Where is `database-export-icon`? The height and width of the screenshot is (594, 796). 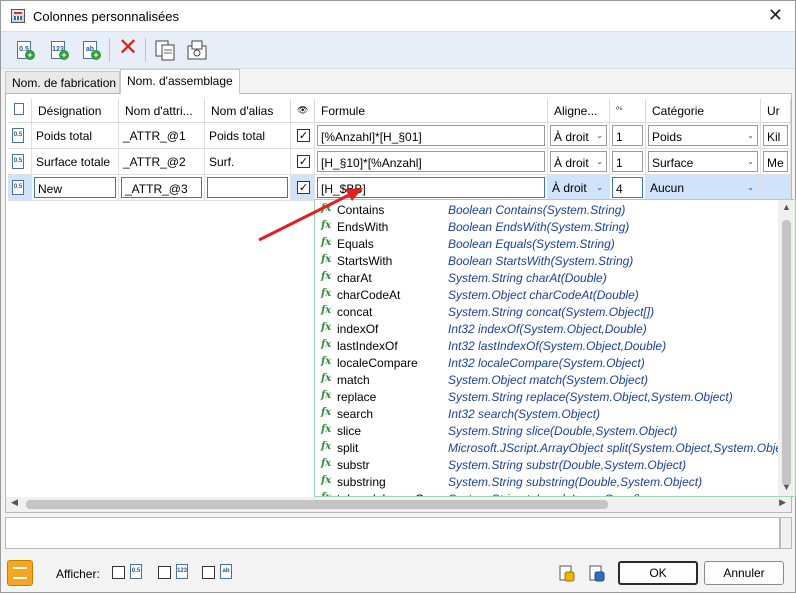 database-export-icon is located at coordinates (597, 573).